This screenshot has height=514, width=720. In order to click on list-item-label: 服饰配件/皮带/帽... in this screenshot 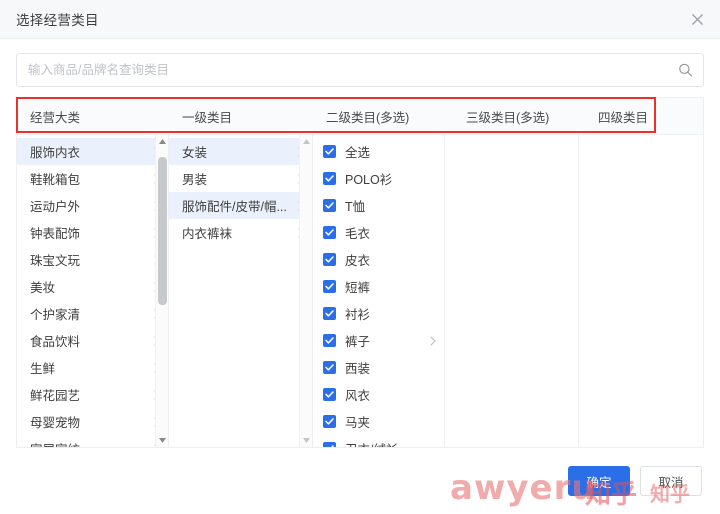, I will do `click(234, 207)`.